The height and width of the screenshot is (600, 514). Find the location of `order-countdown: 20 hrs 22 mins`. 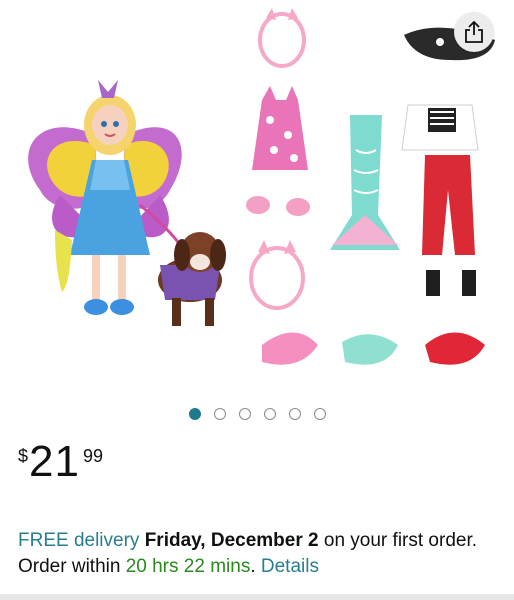

order-countdown: 20 hrs 22 mins is located at coordinates (188, 566).